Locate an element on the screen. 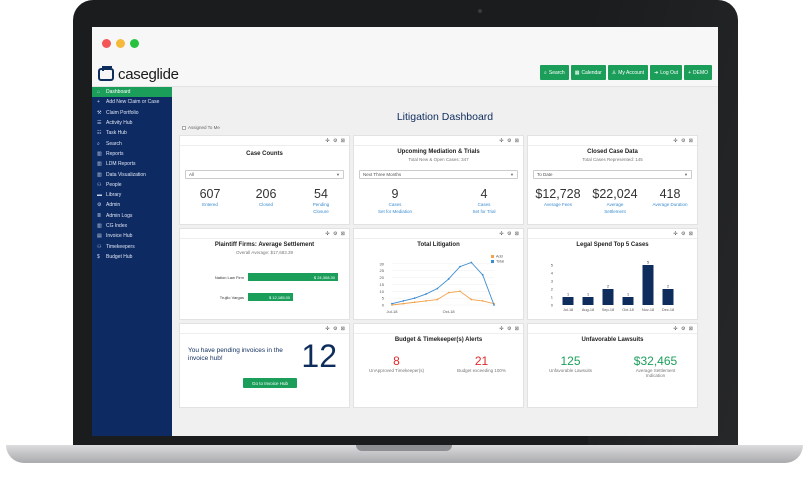  assigned-to-me-checkbox: Assigned To Me is located at coordinates (201, 127).